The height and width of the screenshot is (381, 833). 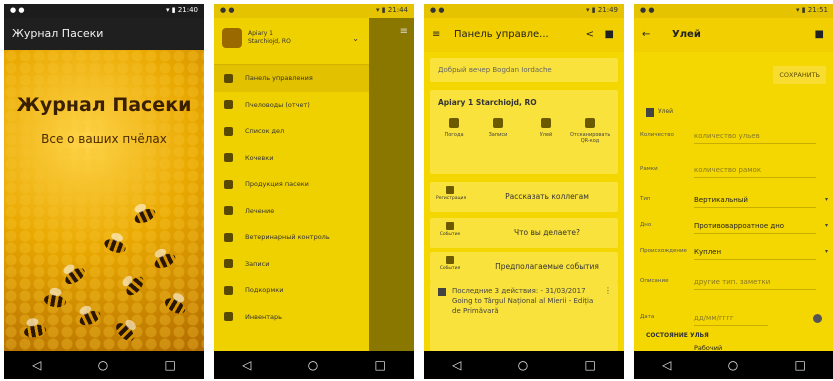 I want to click on tile-label: Записи, so click(x=498, y=135).